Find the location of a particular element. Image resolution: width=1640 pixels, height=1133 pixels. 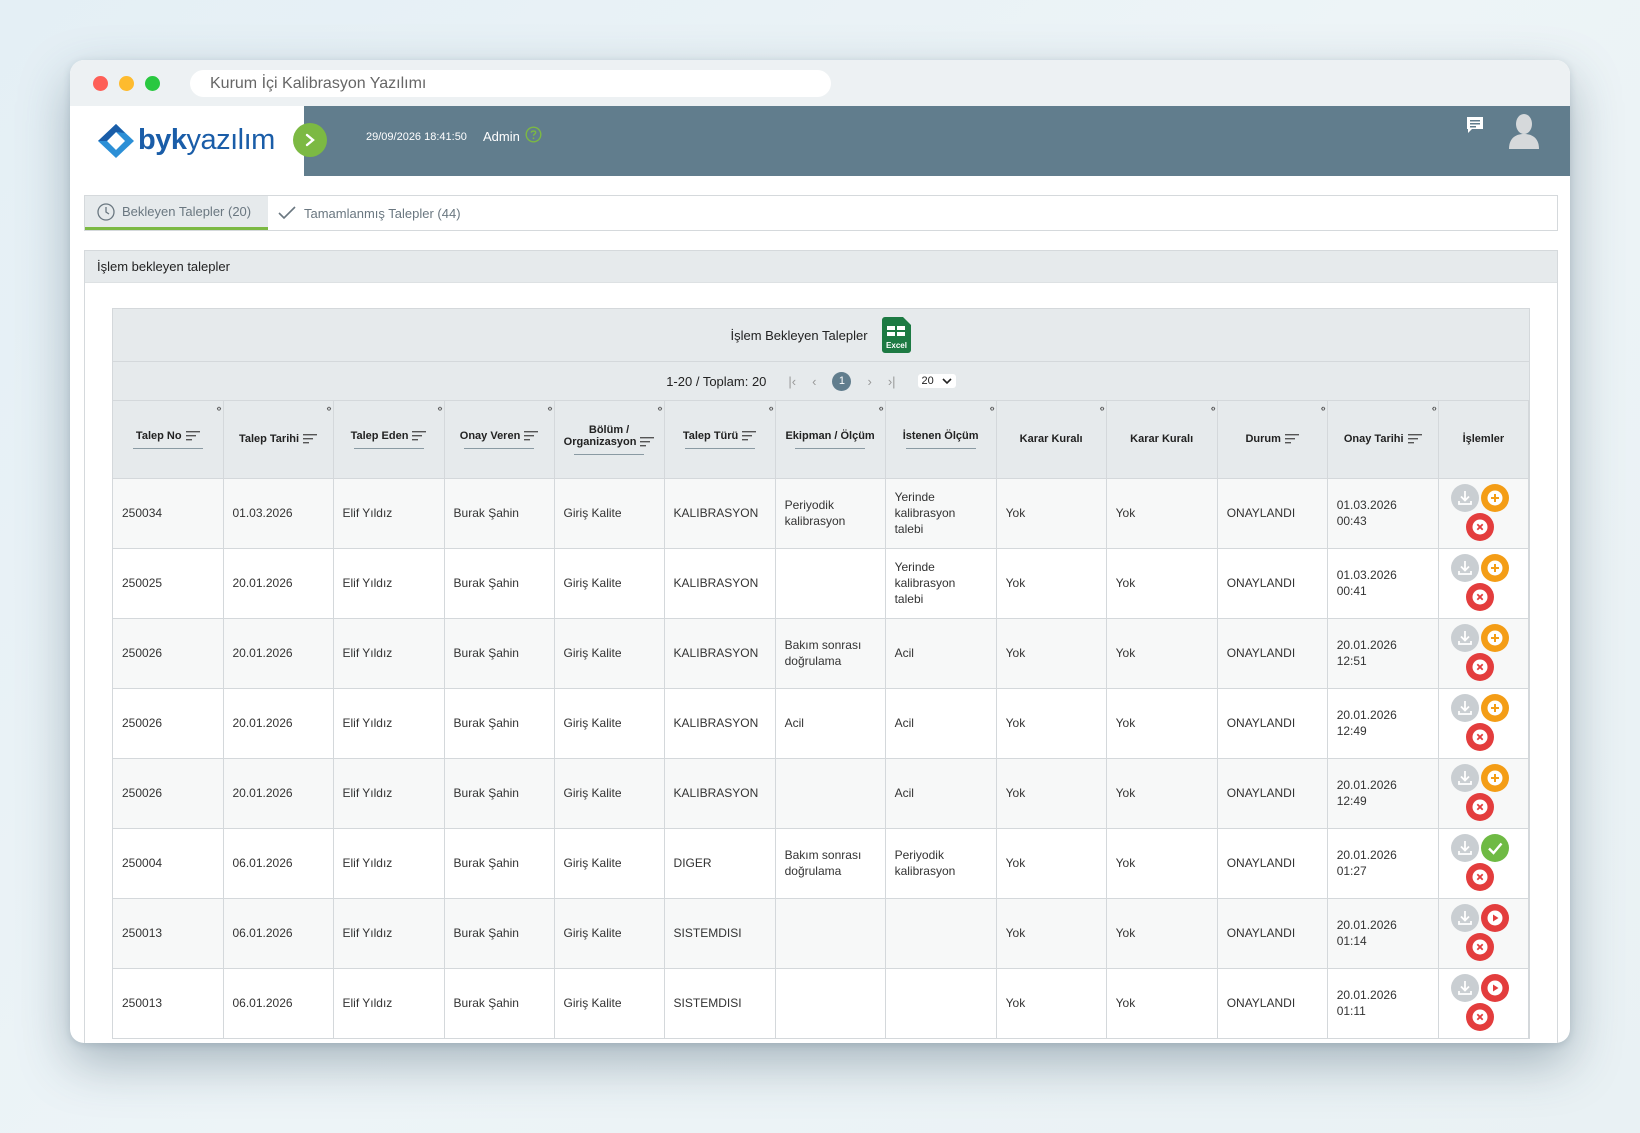

column-header-label: Talep Türü is located at coordinates (710, 435).